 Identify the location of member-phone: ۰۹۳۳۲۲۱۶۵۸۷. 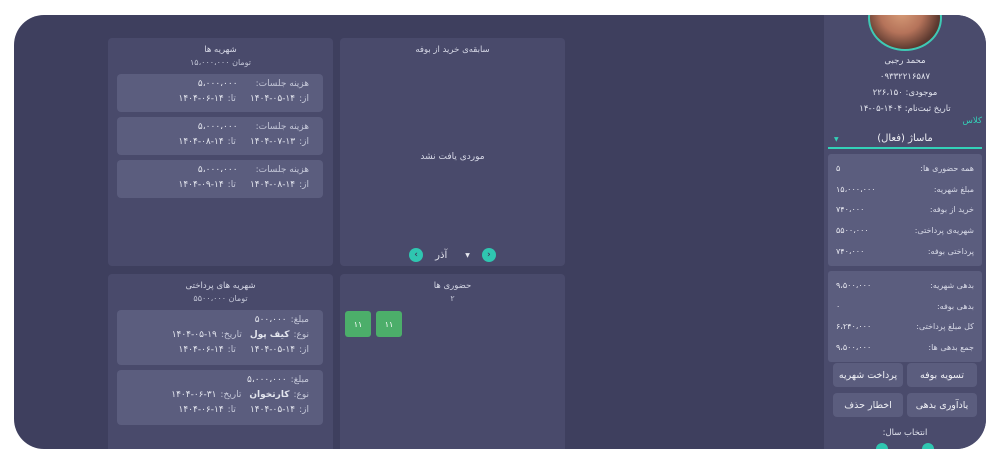
(905, 77).